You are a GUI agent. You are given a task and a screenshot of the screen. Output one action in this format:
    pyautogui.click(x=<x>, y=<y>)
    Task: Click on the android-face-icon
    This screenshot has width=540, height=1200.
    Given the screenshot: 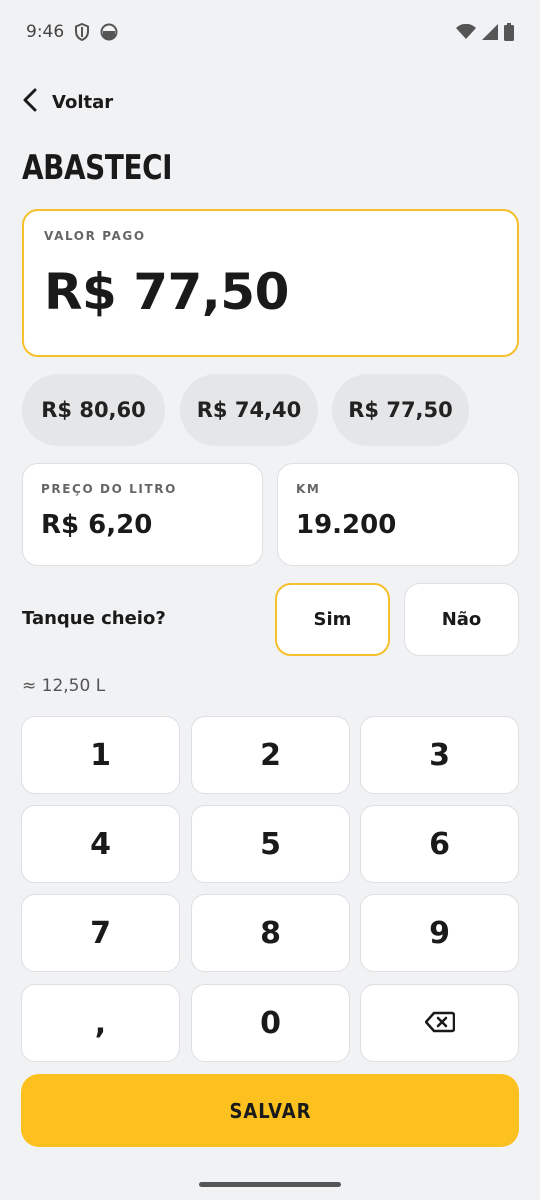 What is the action you would take?
    pyautogui.click(x=109, y=32)
    